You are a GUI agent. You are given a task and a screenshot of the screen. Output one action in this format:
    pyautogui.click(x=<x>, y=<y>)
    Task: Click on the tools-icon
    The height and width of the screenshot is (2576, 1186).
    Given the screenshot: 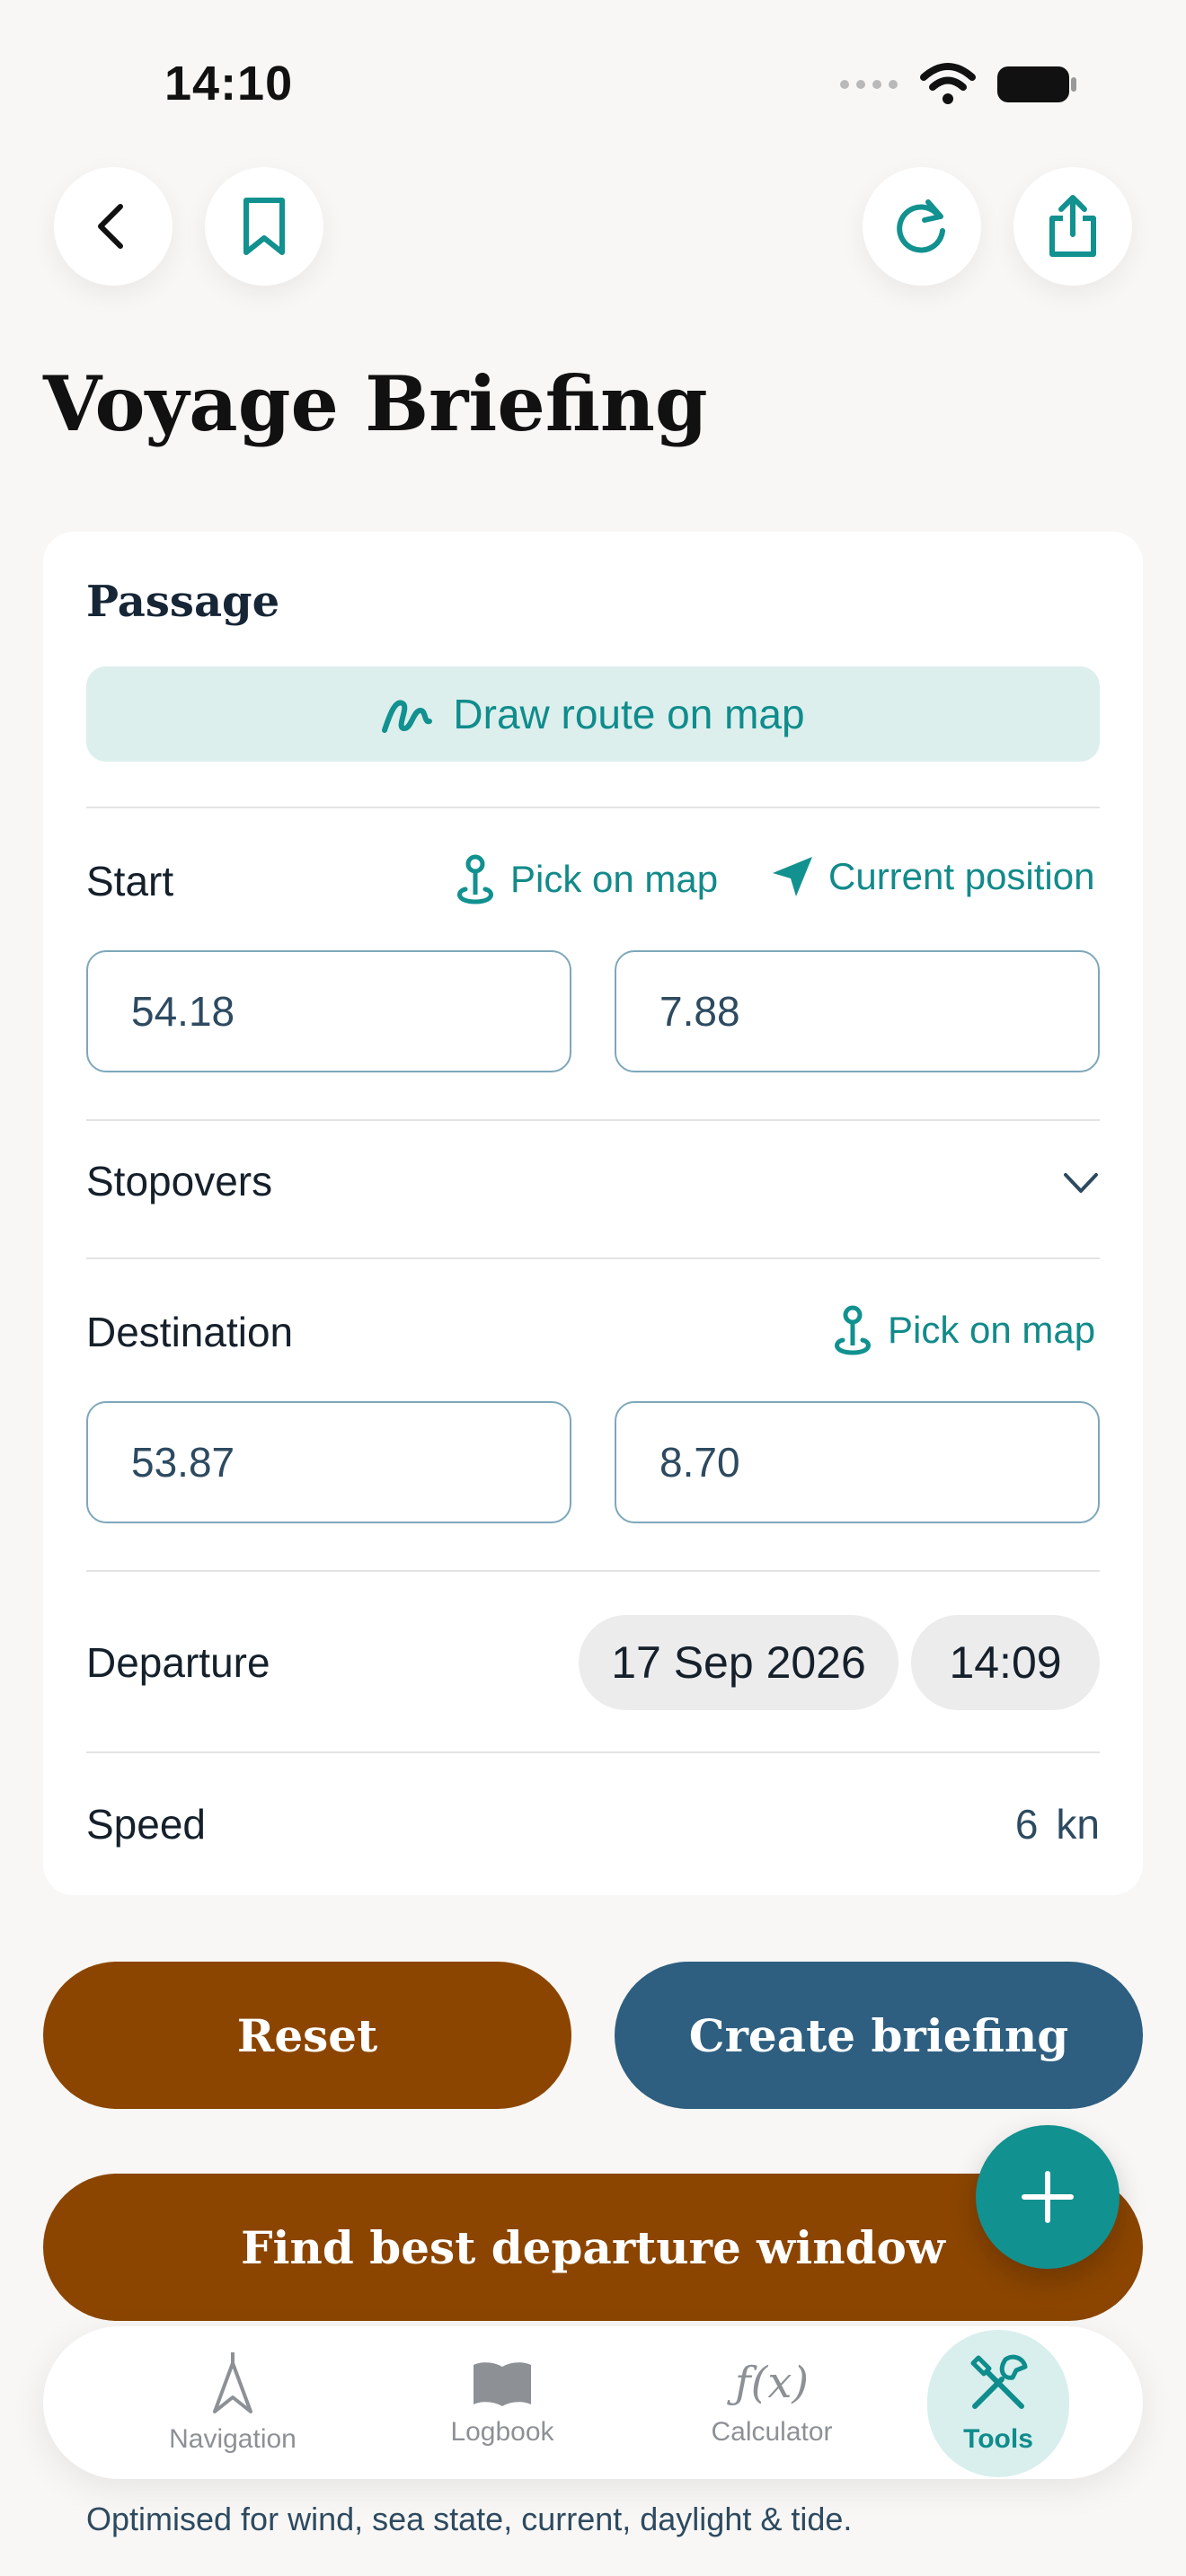 What is the action you would take?
    pyautogui.click(x=999, y=2381)
    